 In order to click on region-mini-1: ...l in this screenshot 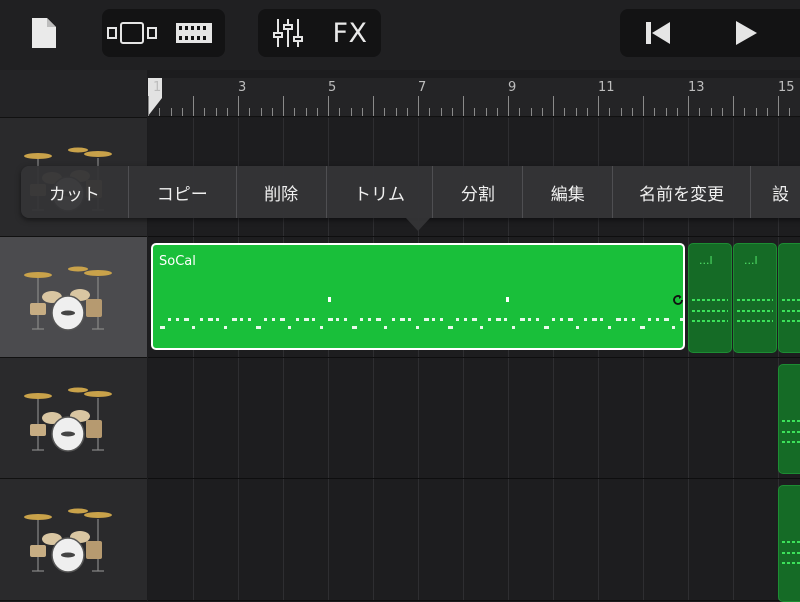, I will do `click(710, 298)`.